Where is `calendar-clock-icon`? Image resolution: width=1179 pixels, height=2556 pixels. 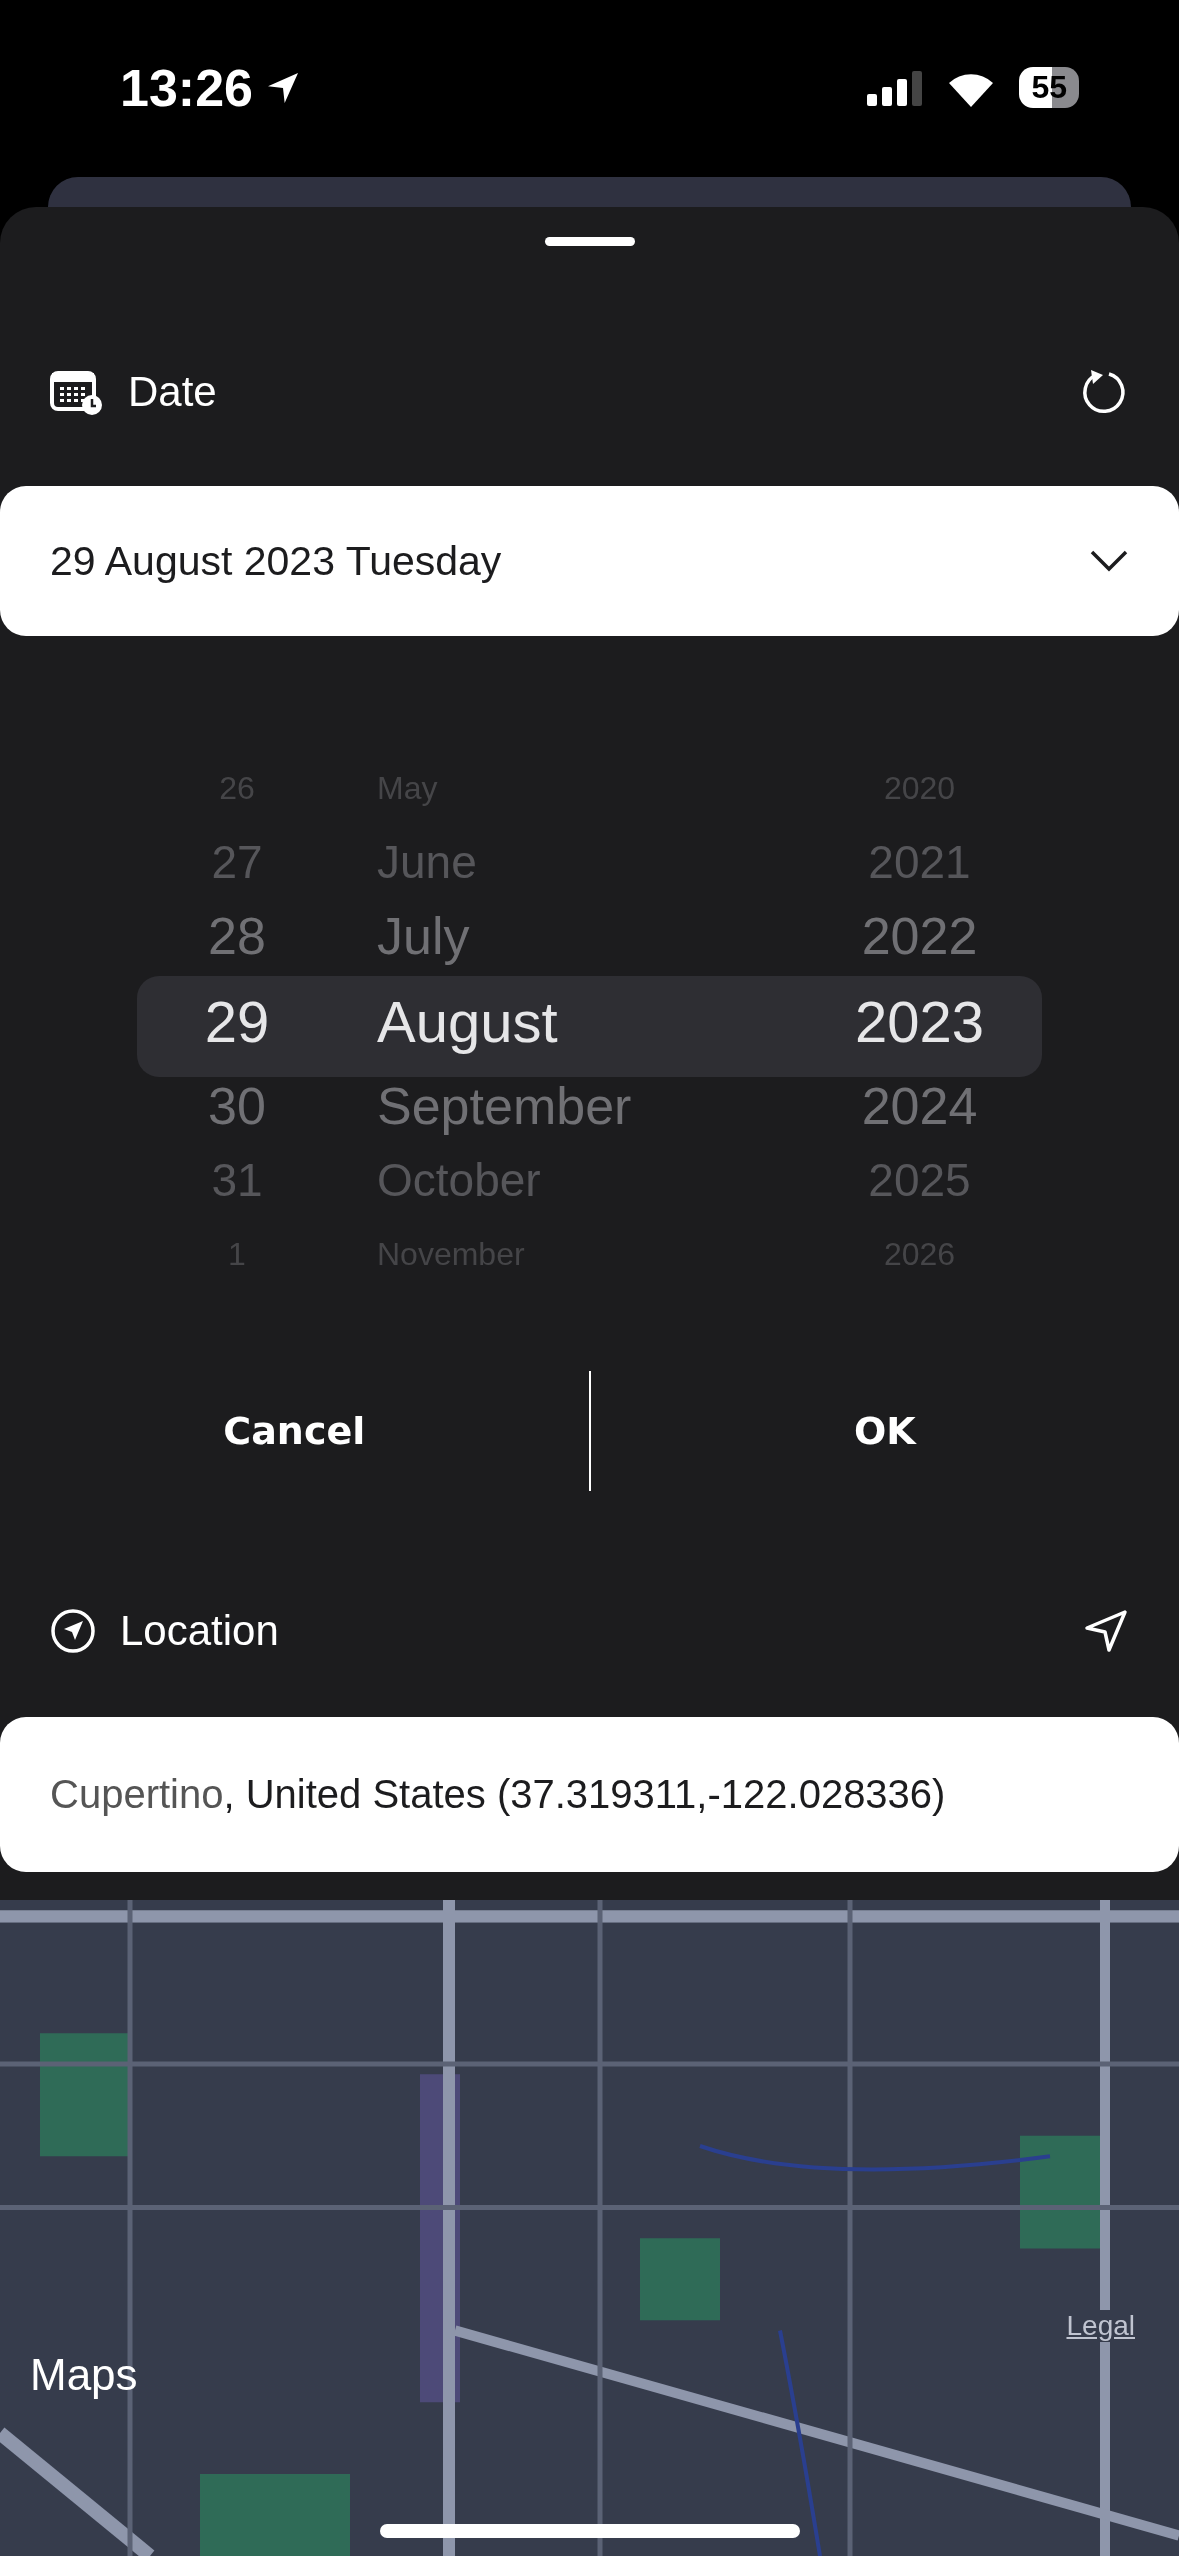
calendar-clock-icon is located at coordinates (77, 392).